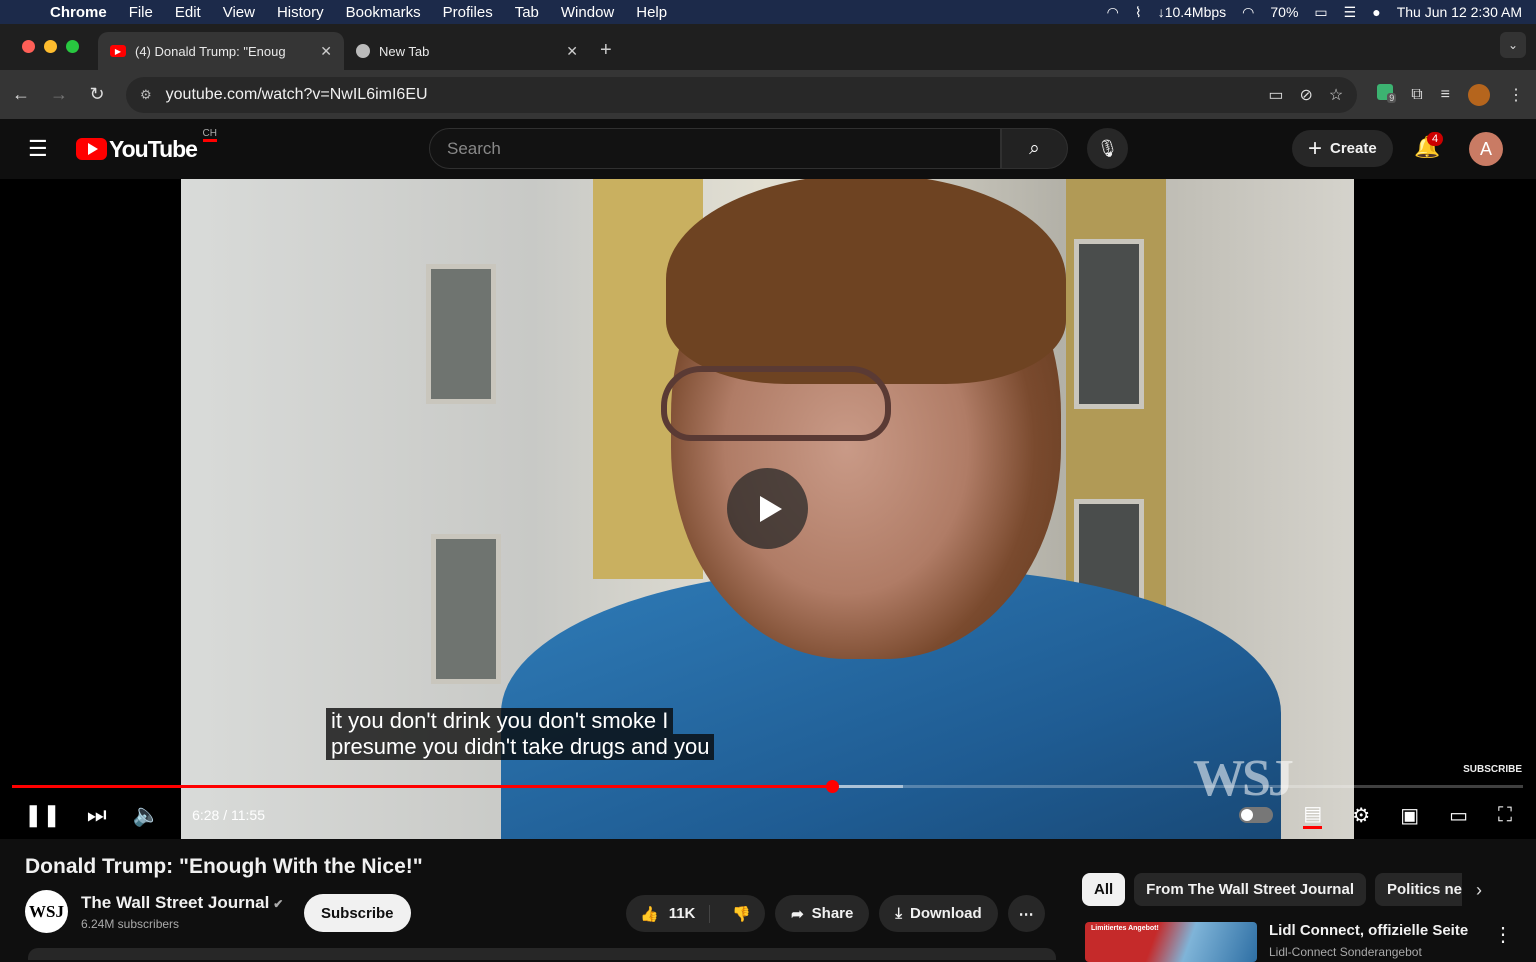 This screenshot has height=962, width=1536. I want to click on progress-bar, so click(767, 786).